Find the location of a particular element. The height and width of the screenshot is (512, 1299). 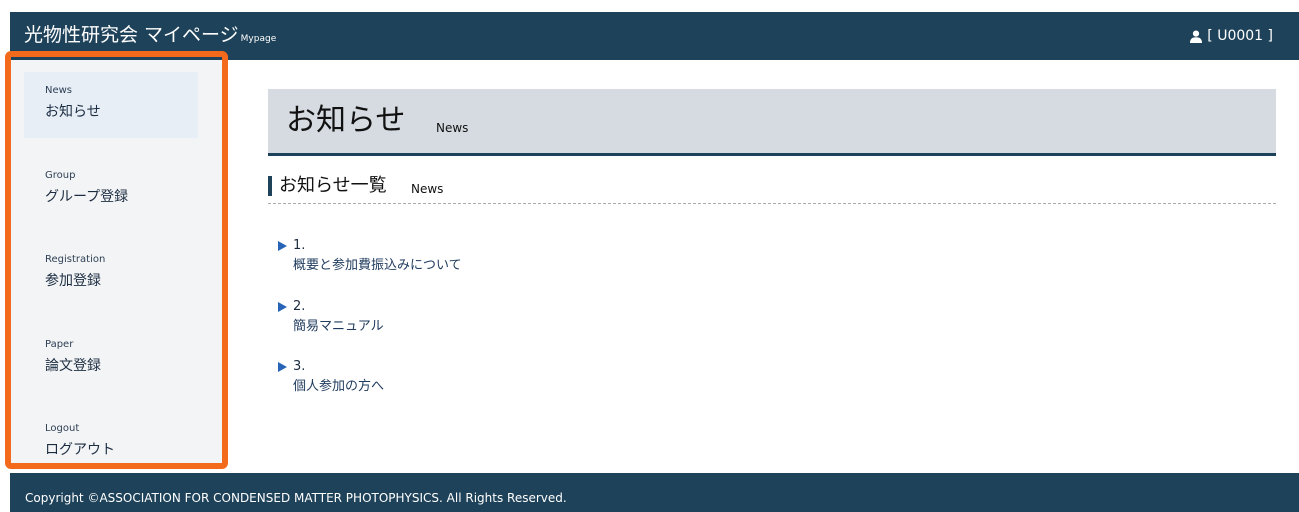

news-number: 3. is located at coordinates (331, 367).